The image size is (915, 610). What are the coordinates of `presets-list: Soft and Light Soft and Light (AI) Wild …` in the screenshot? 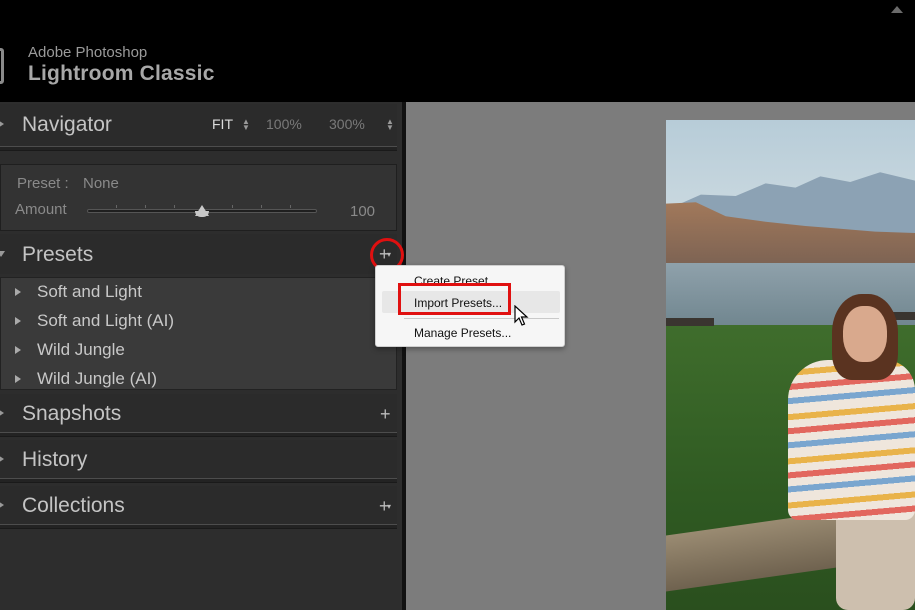 It's located at (198, 333).